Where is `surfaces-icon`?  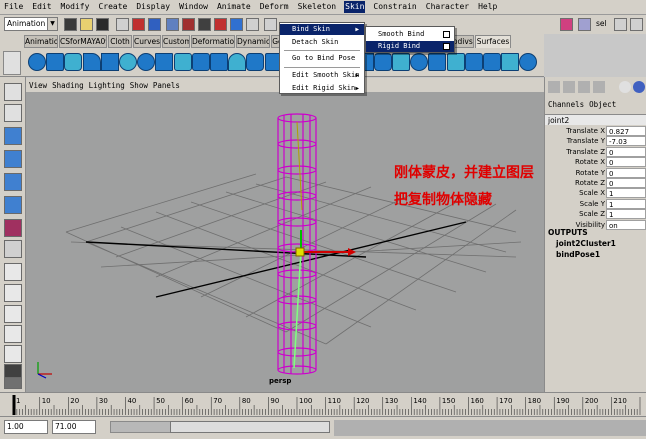 surfaces-icon is located at coordinates (236, 24).